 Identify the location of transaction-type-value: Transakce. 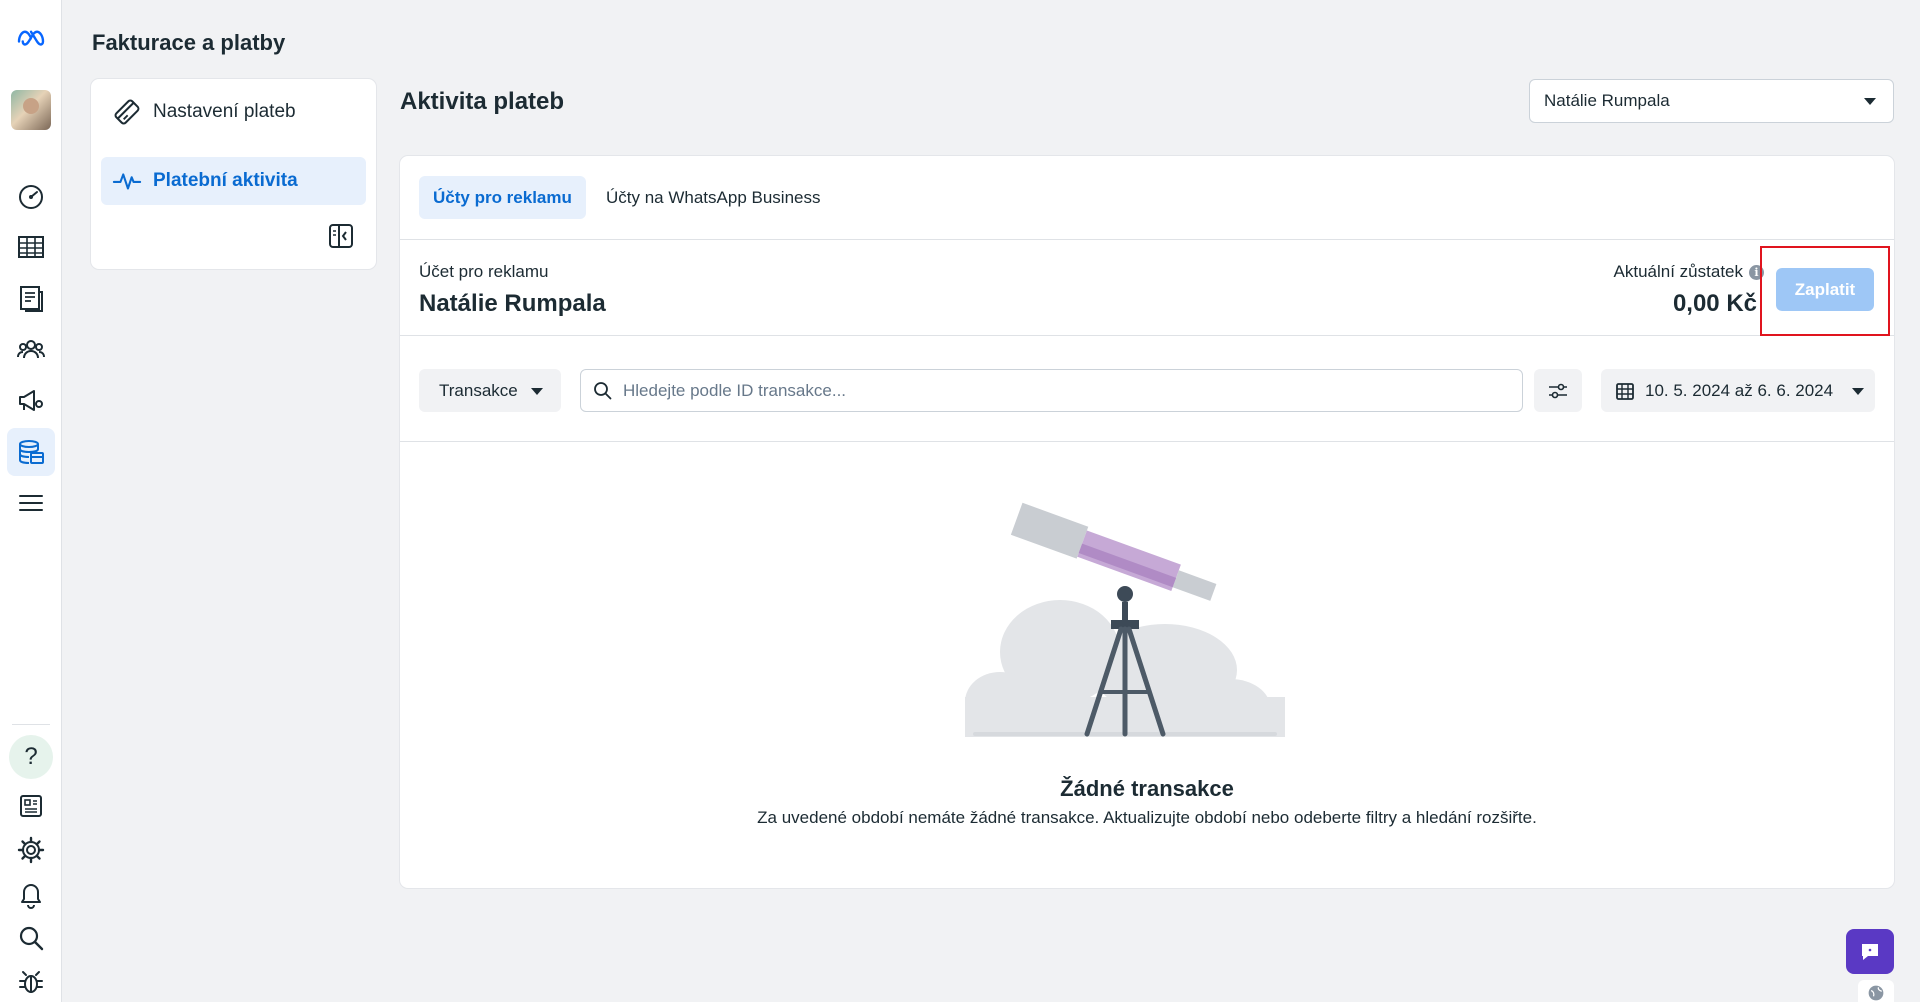
(478, 390).